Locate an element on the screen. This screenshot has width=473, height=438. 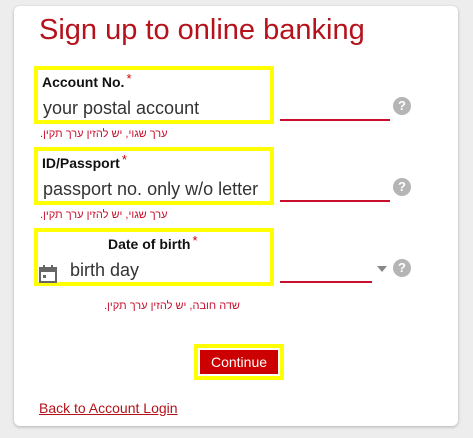
dob-input-underline is located at coordinates (326, 282).